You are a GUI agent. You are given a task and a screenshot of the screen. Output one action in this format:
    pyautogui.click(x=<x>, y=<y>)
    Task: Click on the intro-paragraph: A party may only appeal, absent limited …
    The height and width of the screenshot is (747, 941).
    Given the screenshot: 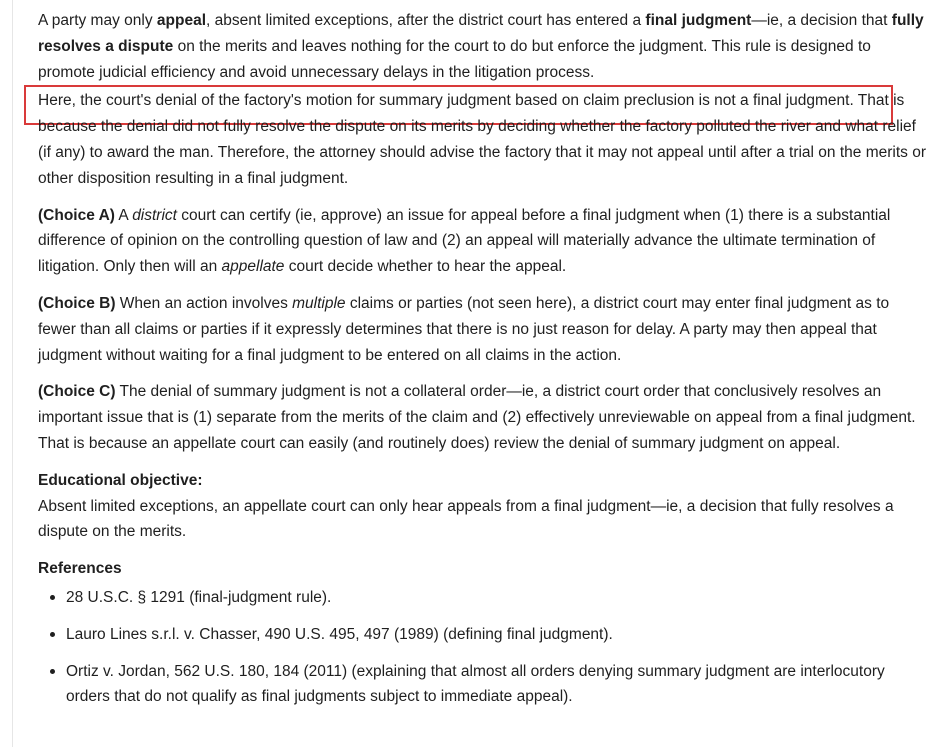 What is the action you would take?
    pyautogui.click(x=484, y=46)
    